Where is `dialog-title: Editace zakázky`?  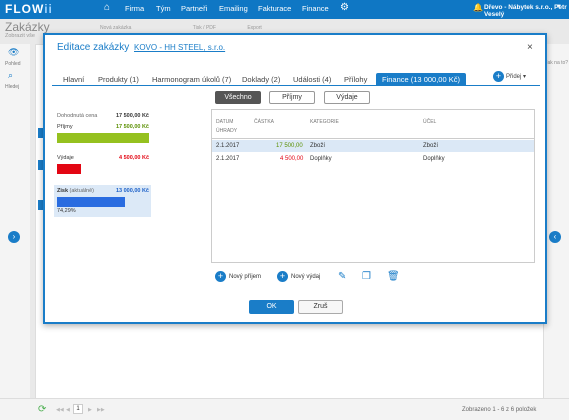
dialog-title: Editace zakázky is located at coordinates (93, 47).